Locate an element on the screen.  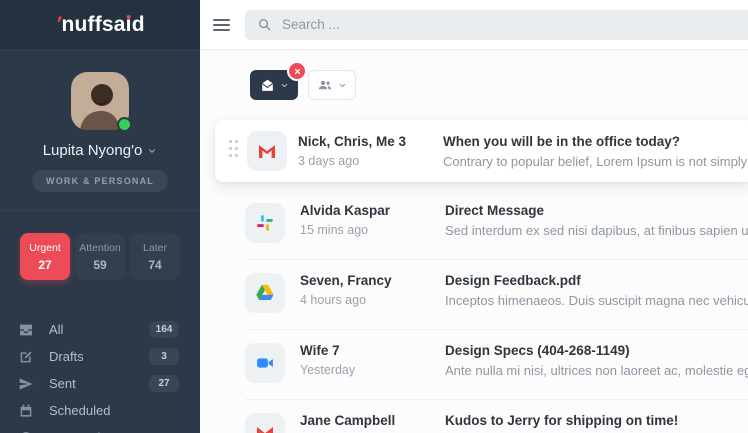
nav-count-badge: 27 is located at coordinates (164, 383).